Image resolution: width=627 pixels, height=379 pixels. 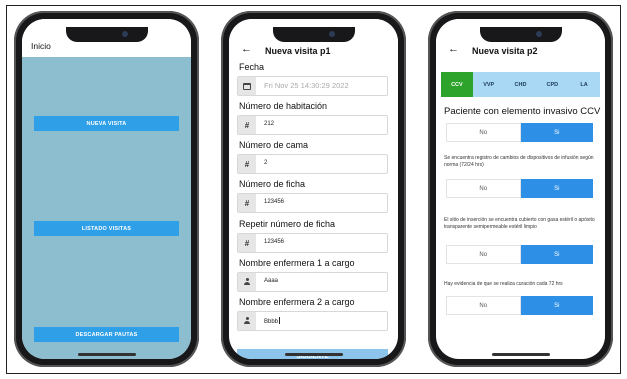 What do you see at coordinates (274, 242) in the screenshot?
I see `repetir-ficha-value: 123456` at bounding box center [274, 242].